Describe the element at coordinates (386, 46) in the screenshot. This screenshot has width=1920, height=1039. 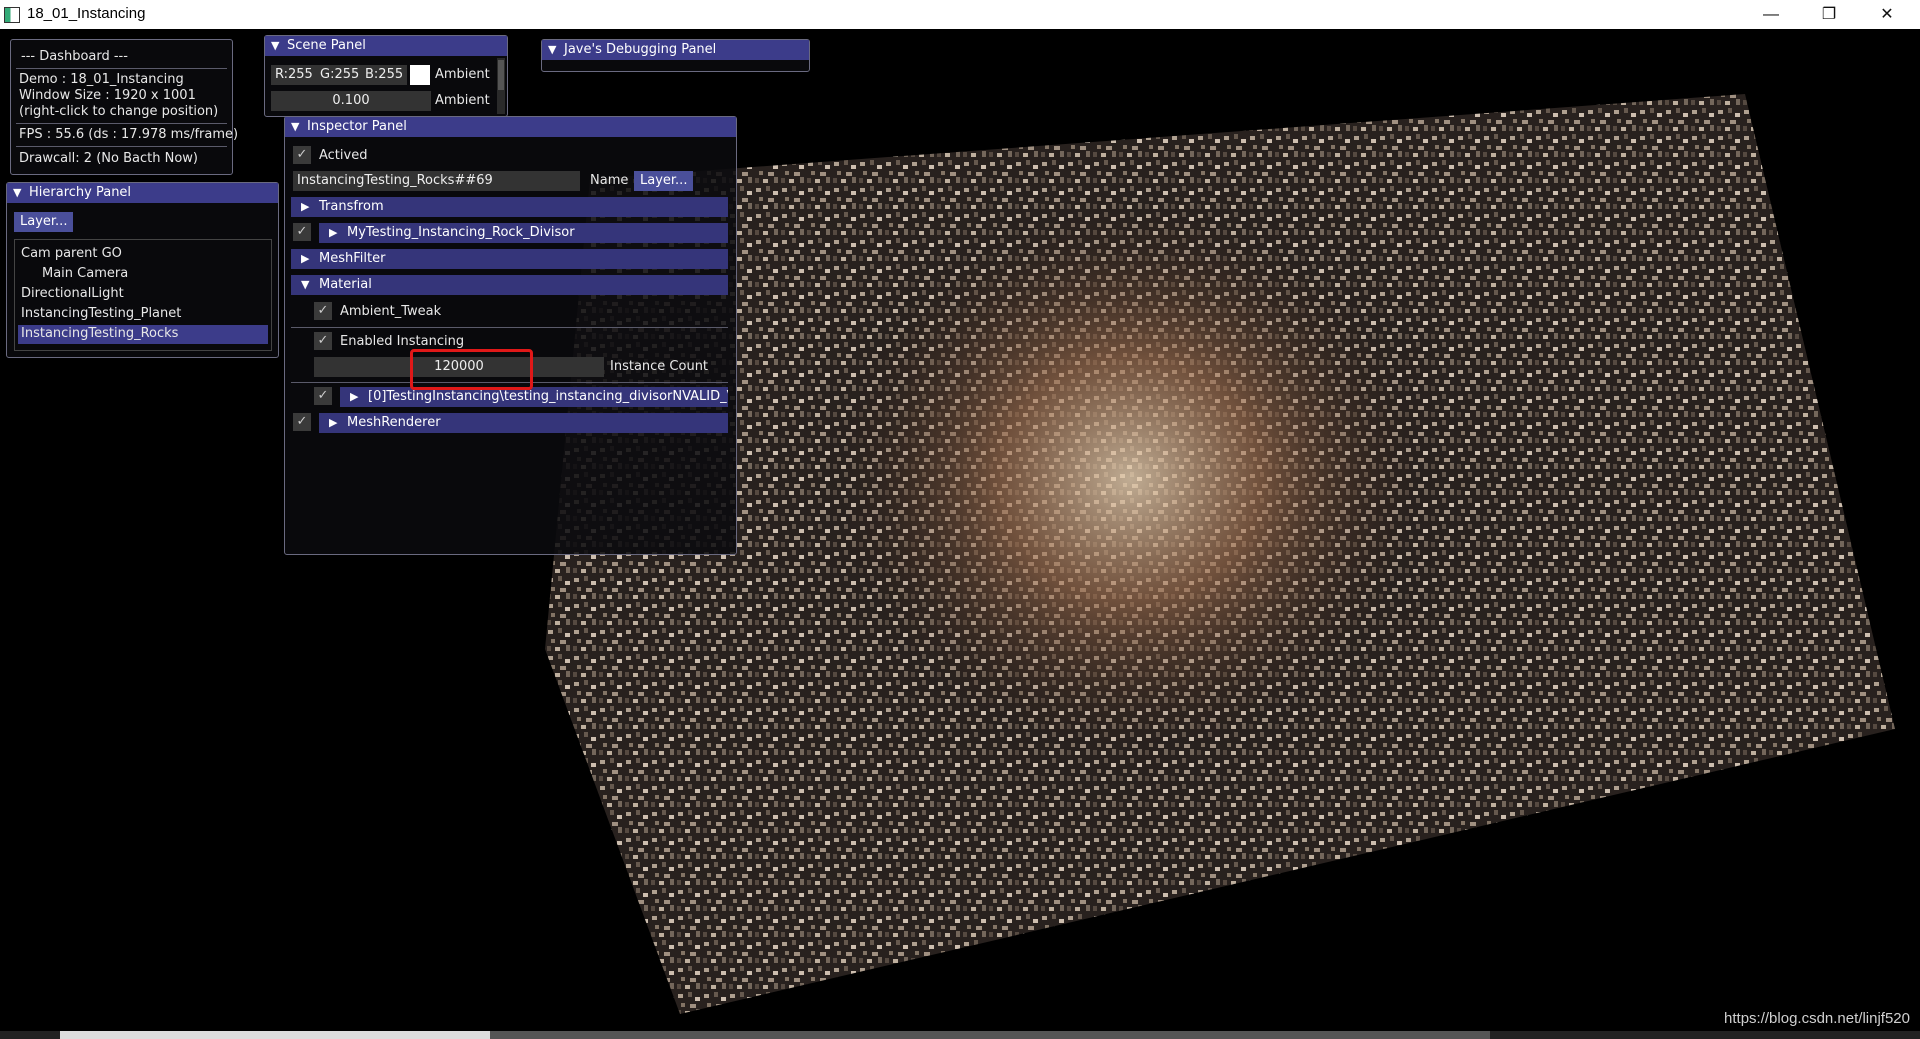
I see `scene-panel-header: ▼ Scene Panel` at that location.